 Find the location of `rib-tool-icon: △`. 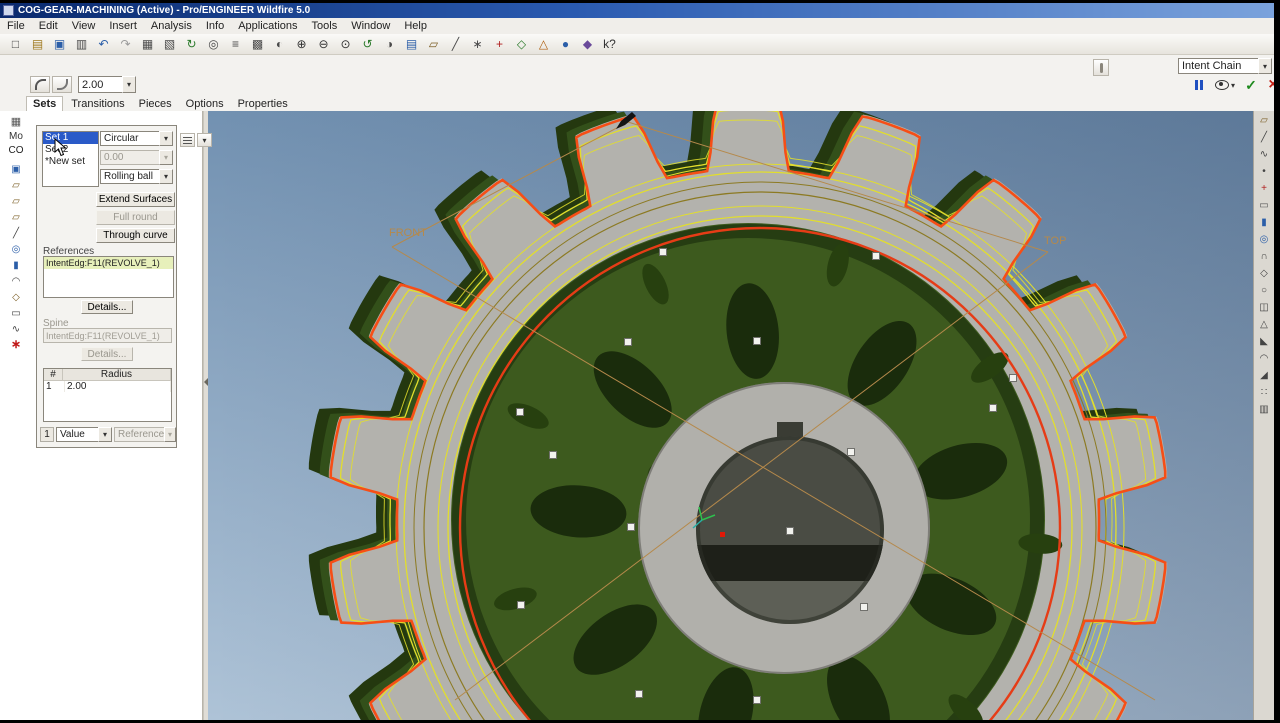

rib-tool-icon: △ is located at coordinates (1264, 325).